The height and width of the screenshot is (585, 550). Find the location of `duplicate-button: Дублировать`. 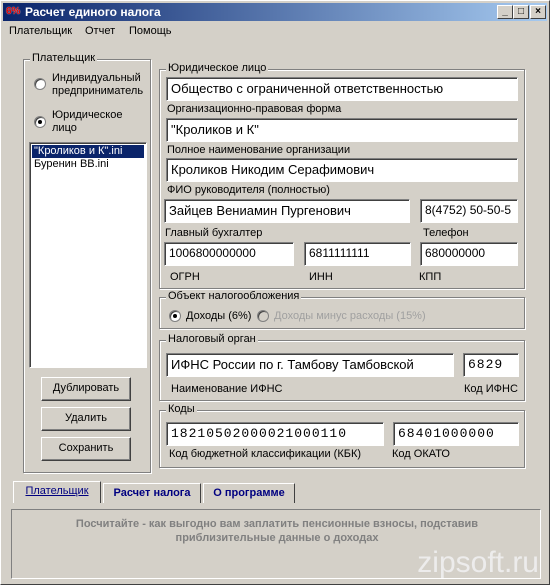

duplicate-button: Дублировать is located at coordinates (86, 389).